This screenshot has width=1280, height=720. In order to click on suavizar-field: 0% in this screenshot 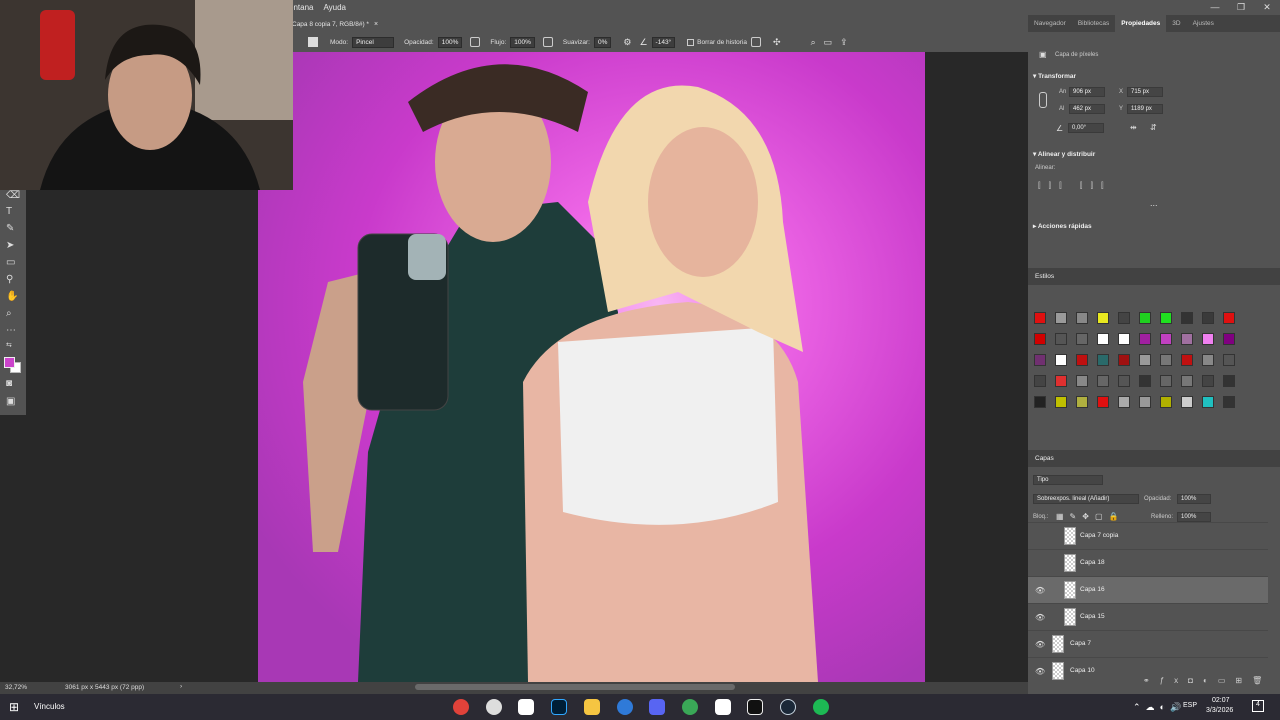, I will do `click(602, 42)`.